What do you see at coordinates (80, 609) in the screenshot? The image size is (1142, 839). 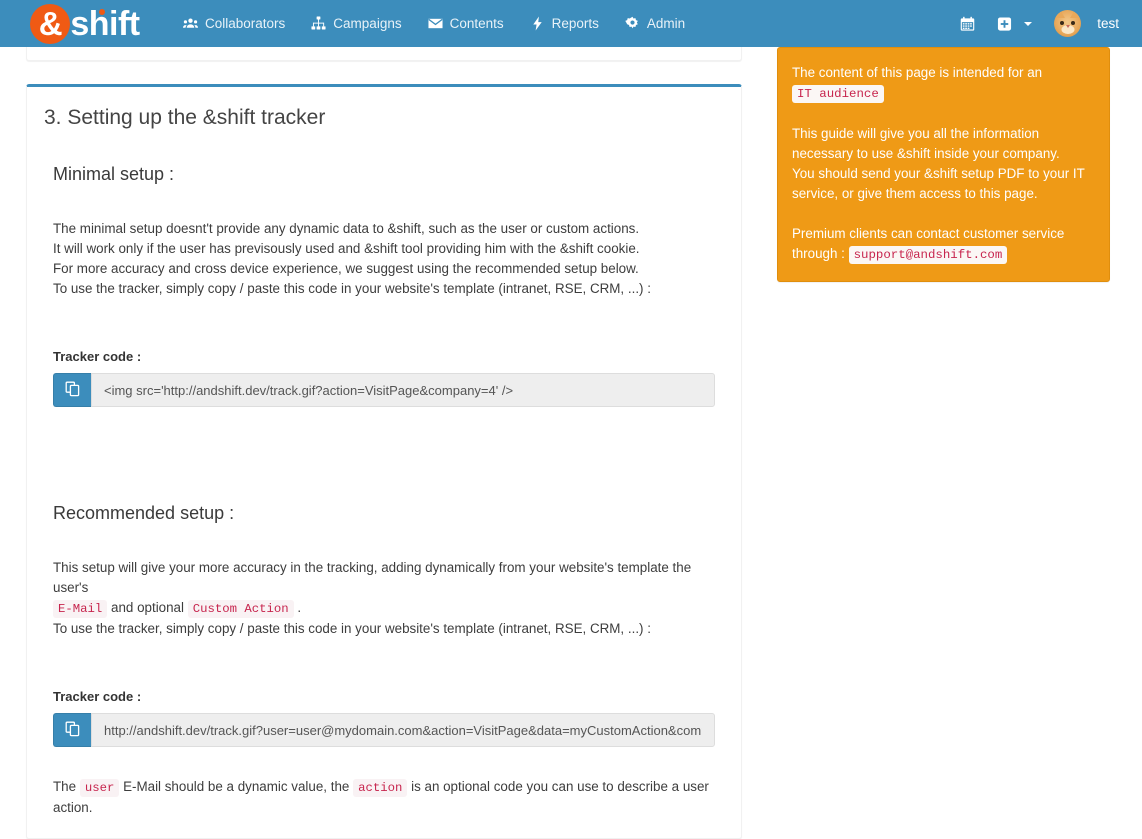 I see `code-email: E-Mail` at bounding box center [80, 609].